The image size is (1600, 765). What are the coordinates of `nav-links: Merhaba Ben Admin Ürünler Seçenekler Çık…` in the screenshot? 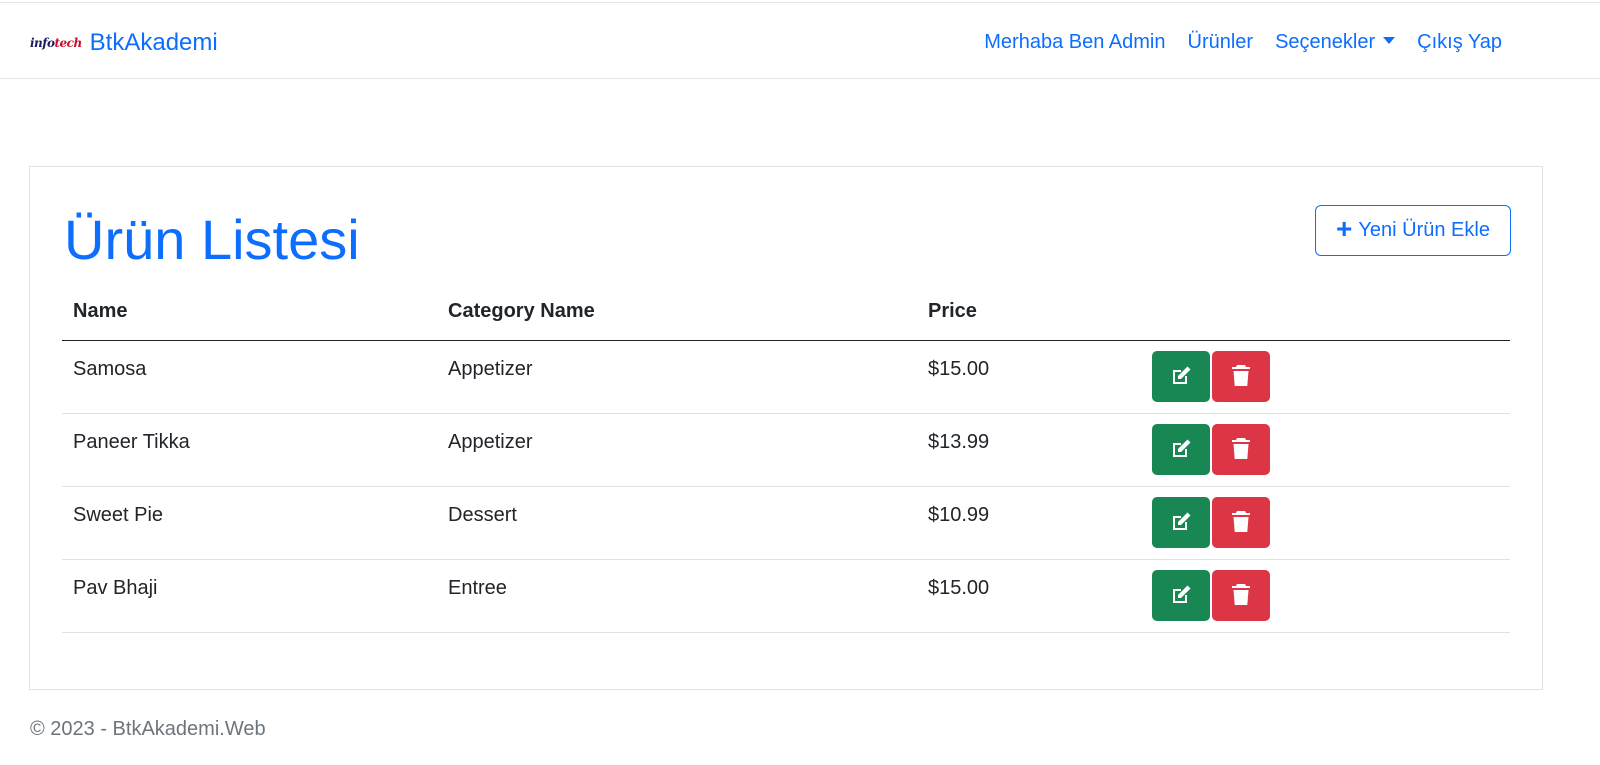 It's located at (1243, 42).